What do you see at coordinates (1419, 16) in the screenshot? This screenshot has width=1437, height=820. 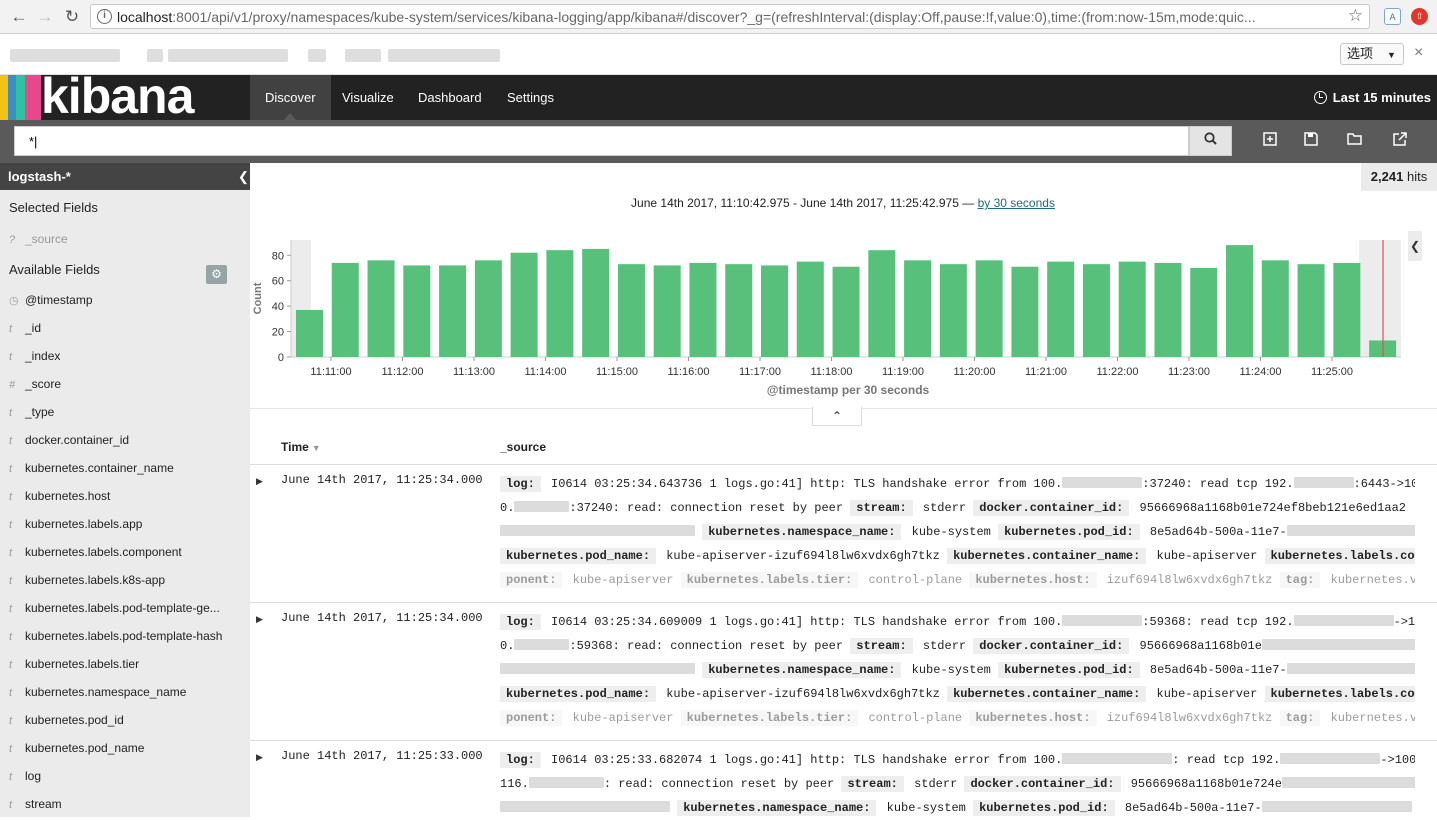 I see `extension-upload-icon: ⇧` at bounding box center [1419, 16].